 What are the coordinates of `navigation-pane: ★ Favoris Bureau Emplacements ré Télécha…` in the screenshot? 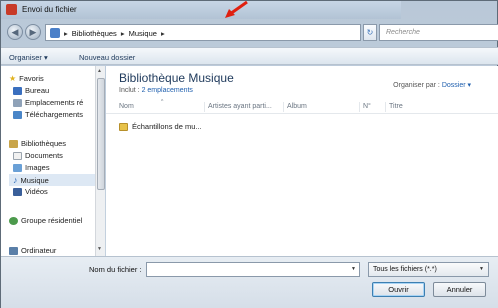 It's located at (53, 161).